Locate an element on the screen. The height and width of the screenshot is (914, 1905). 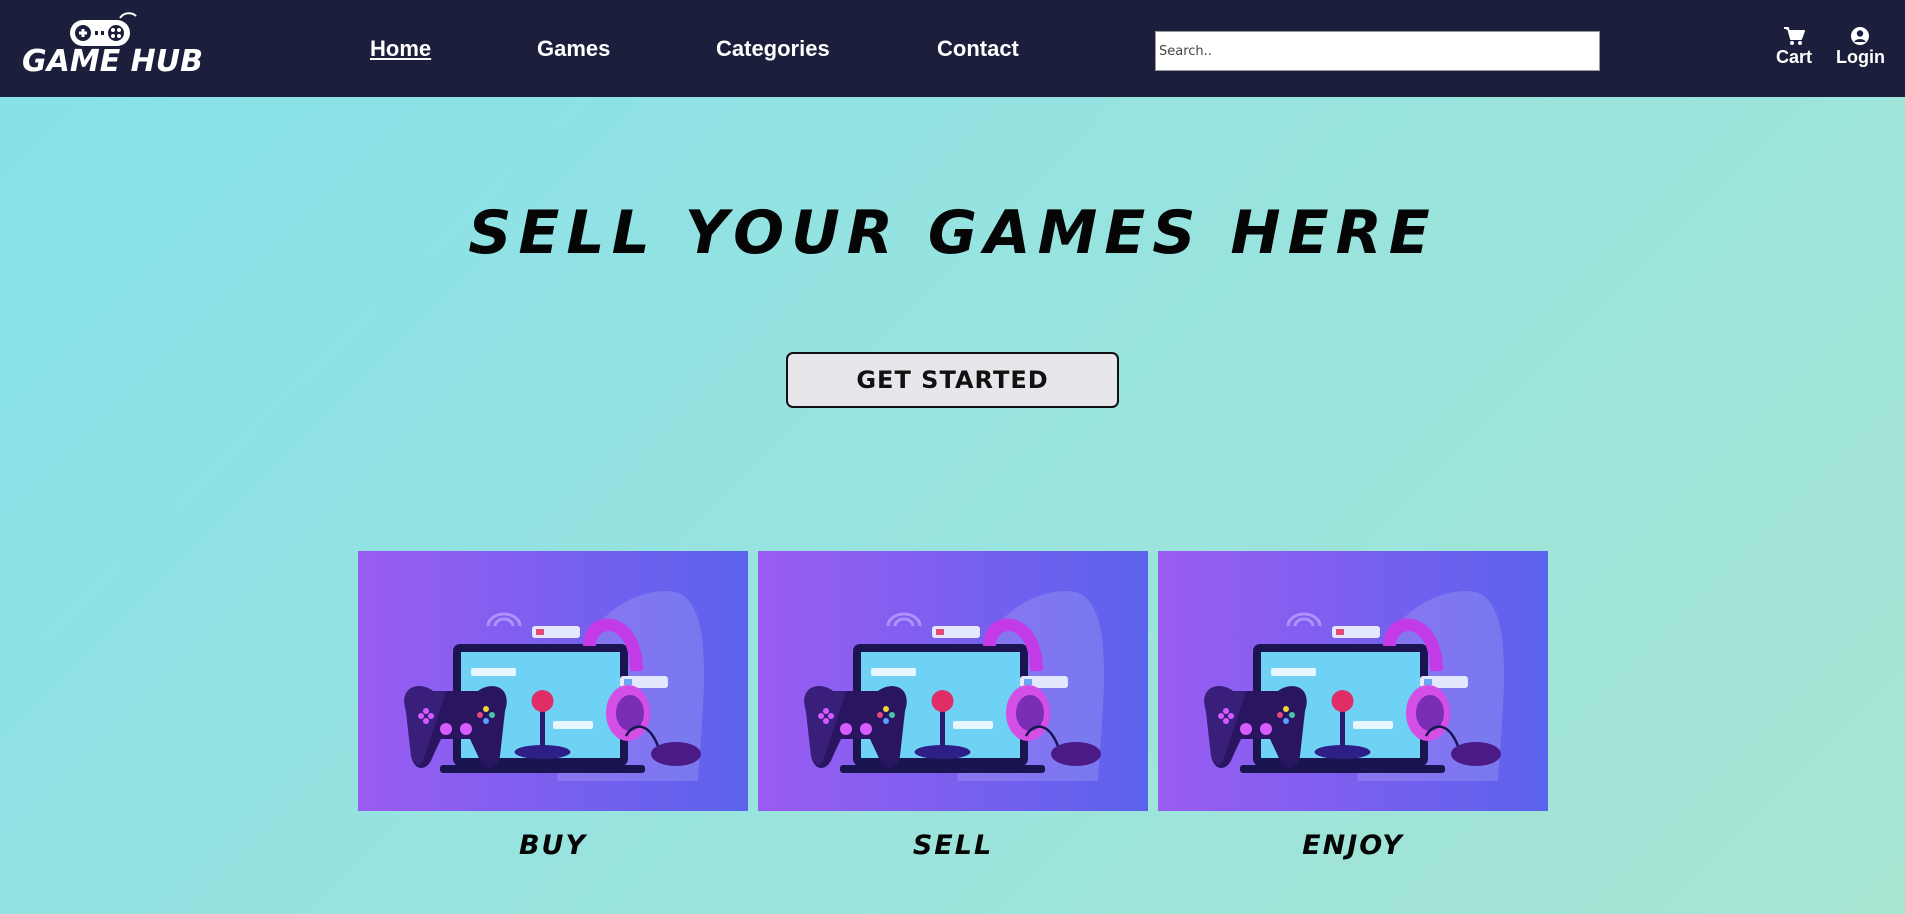
nav-link-games: Games is located at coordinates (573, 49).